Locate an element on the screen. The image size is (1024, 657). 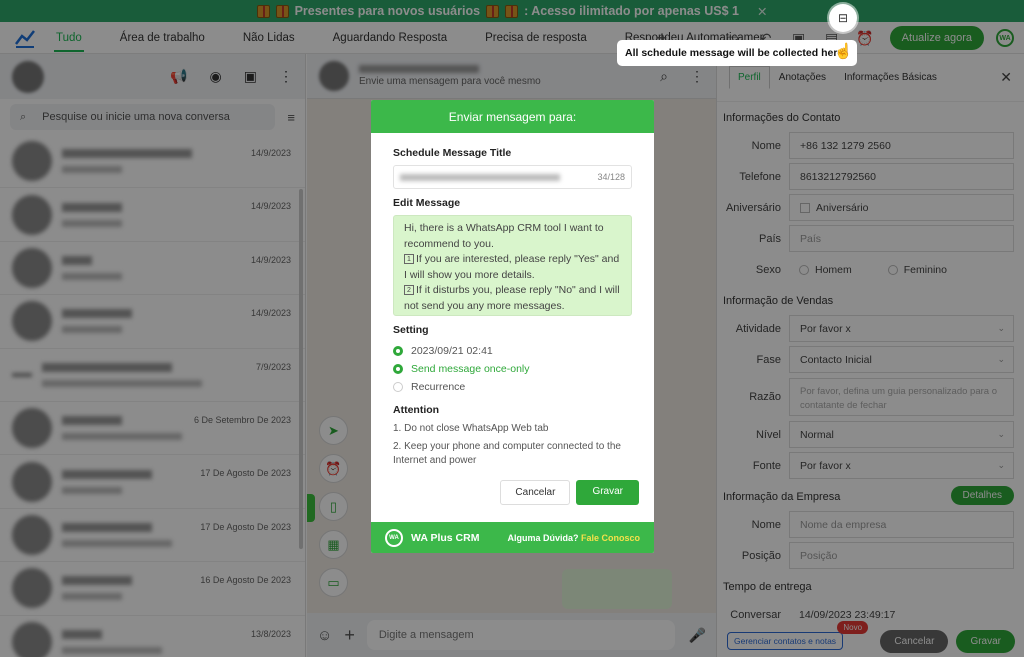
wa-plus-logo-icon: WA is located at coordinates (394, 537).